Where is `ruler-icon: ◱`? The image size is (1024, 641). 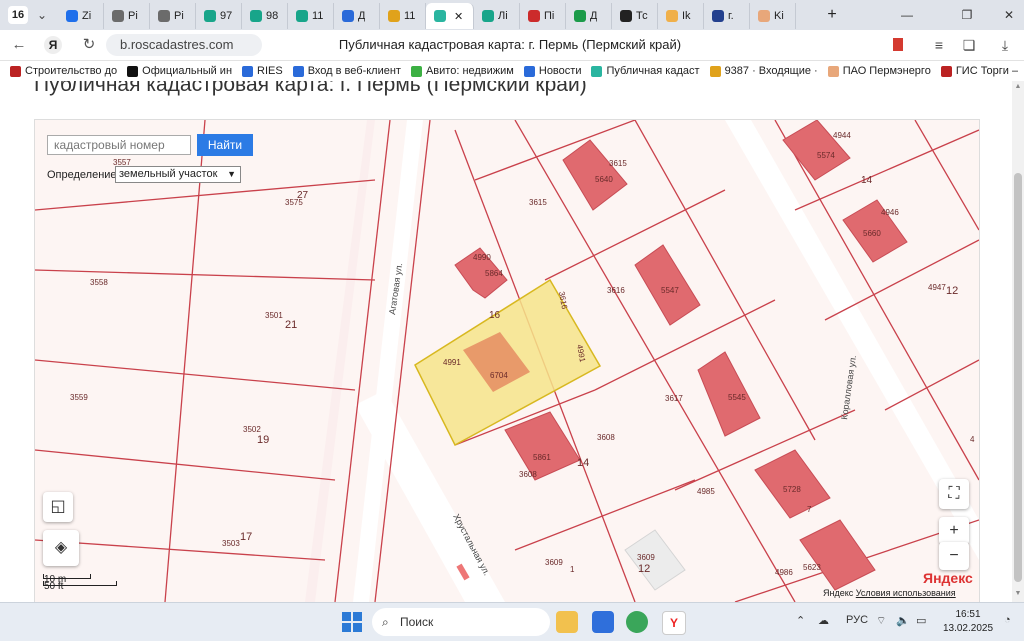
ruler-icon: ◱ is located at coordinates (58, 507).